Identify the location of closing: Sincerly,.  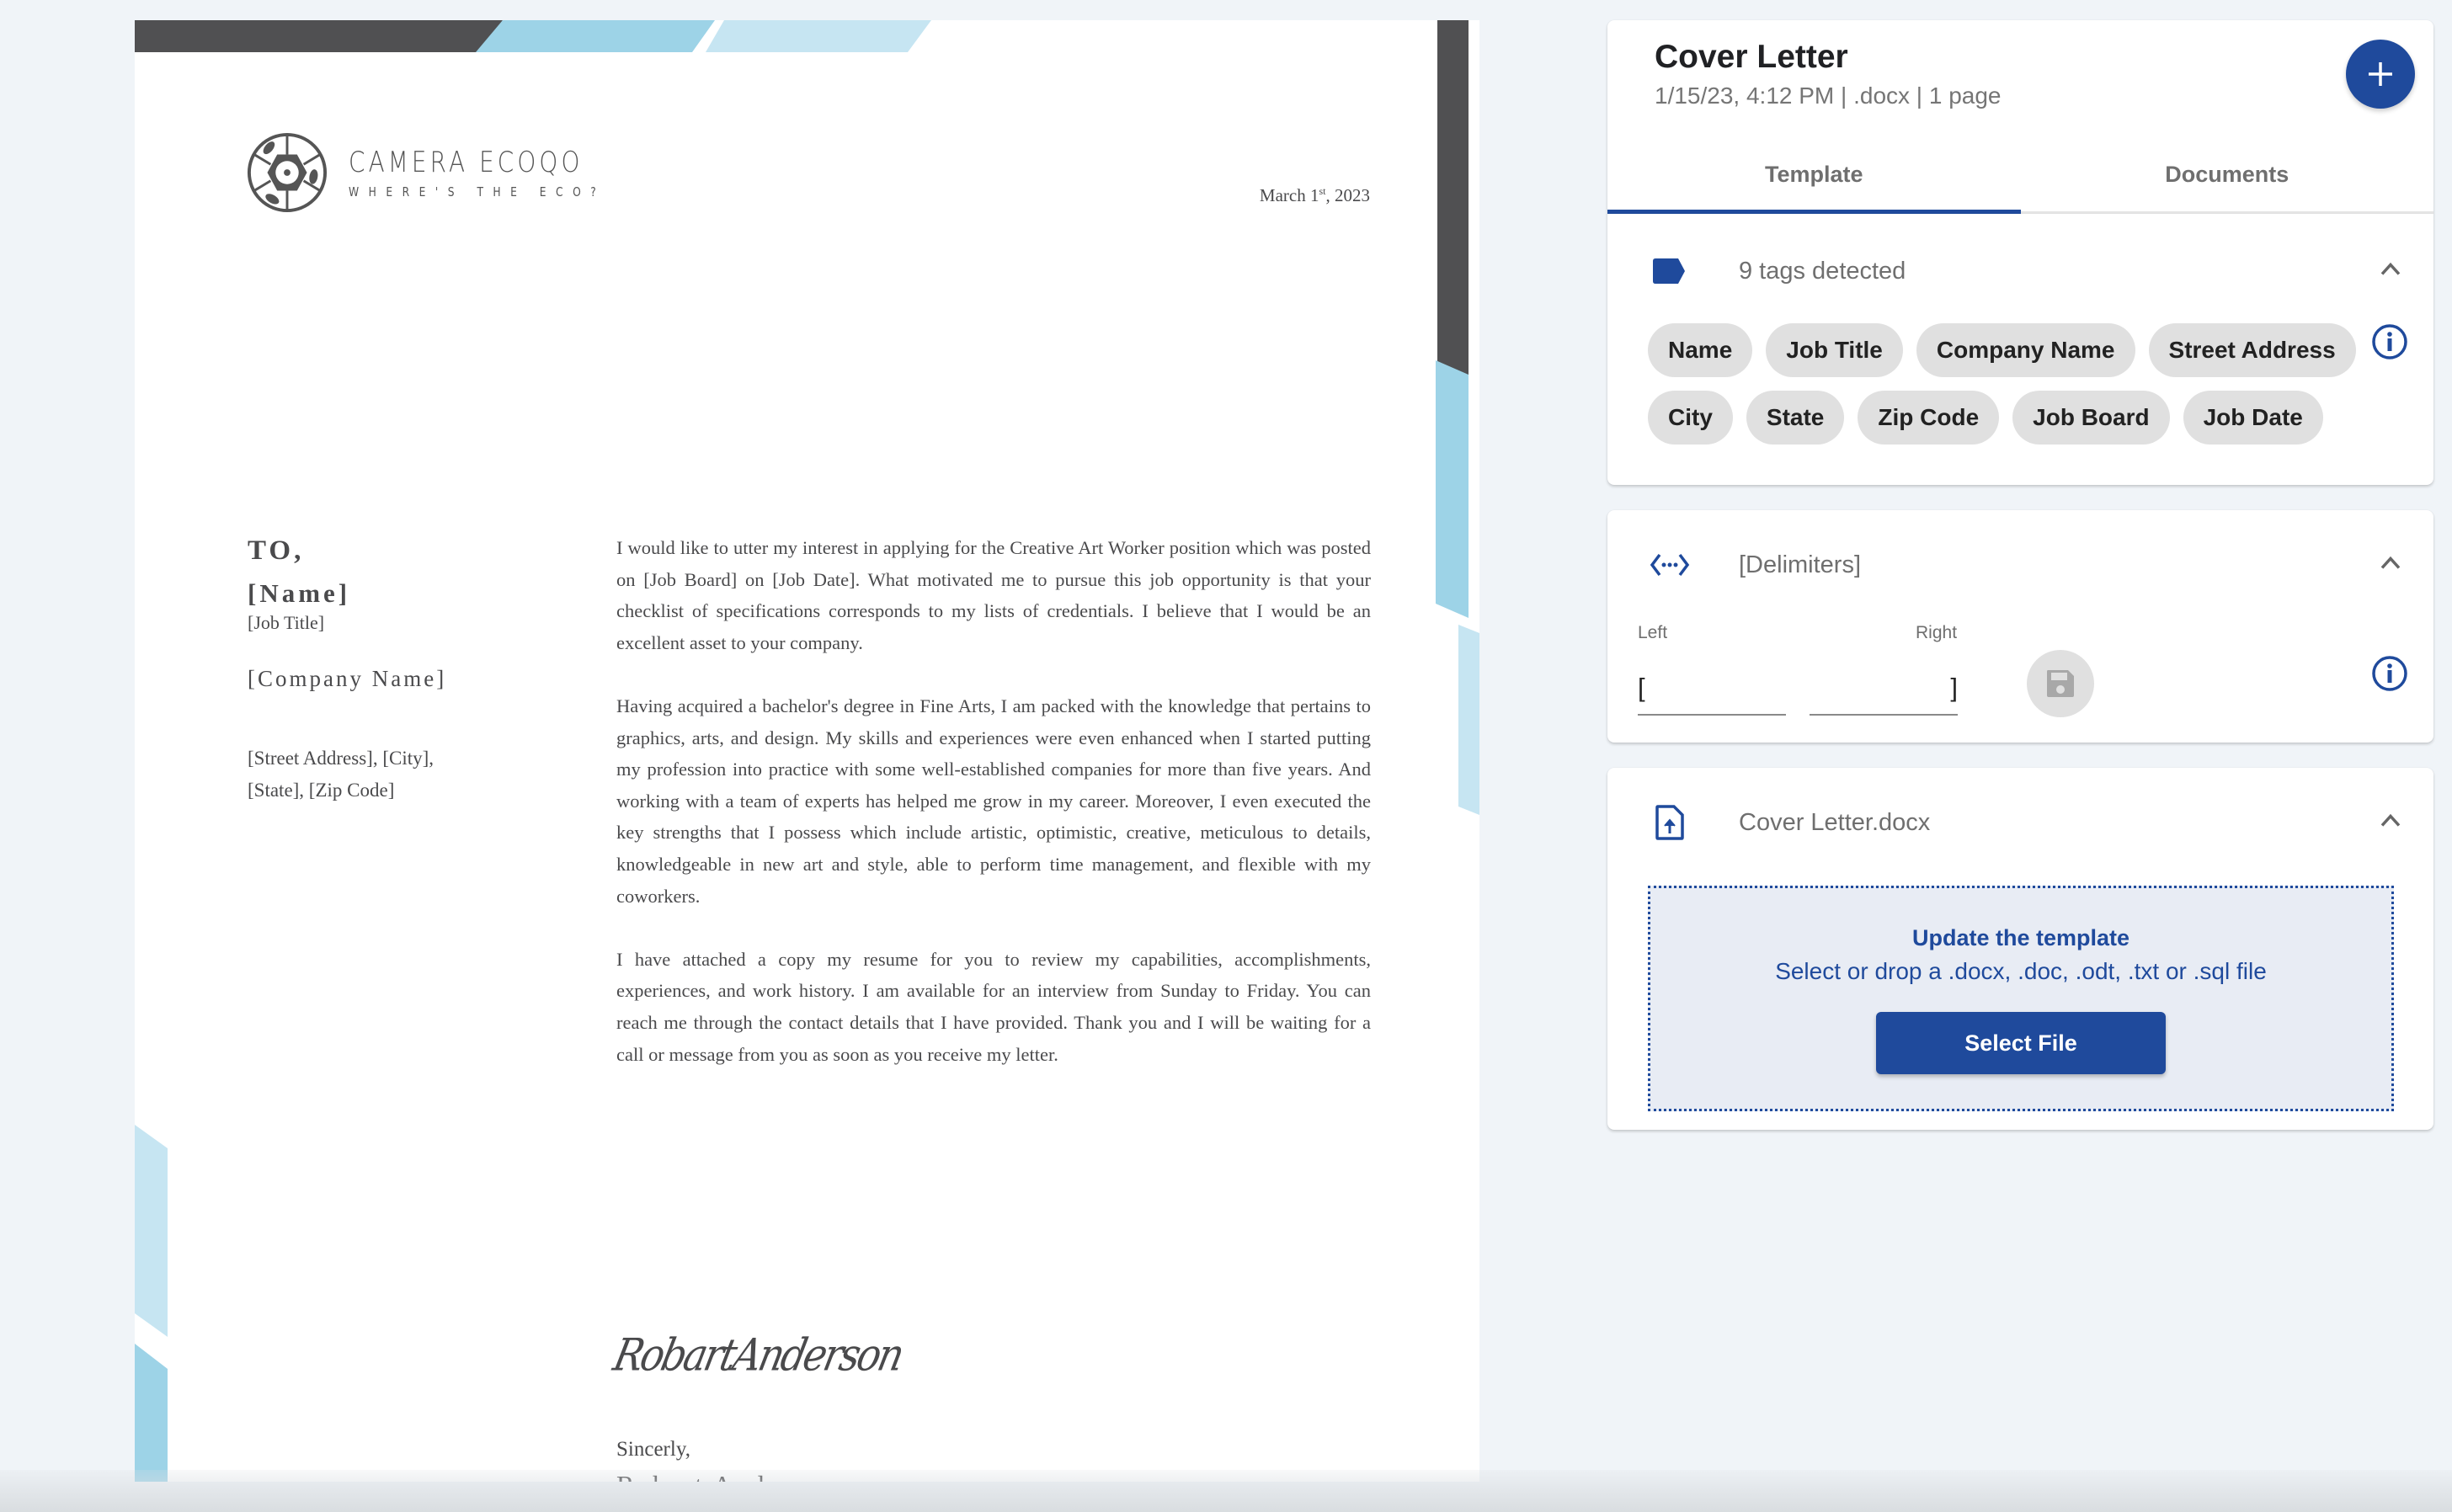
(653, 1450).